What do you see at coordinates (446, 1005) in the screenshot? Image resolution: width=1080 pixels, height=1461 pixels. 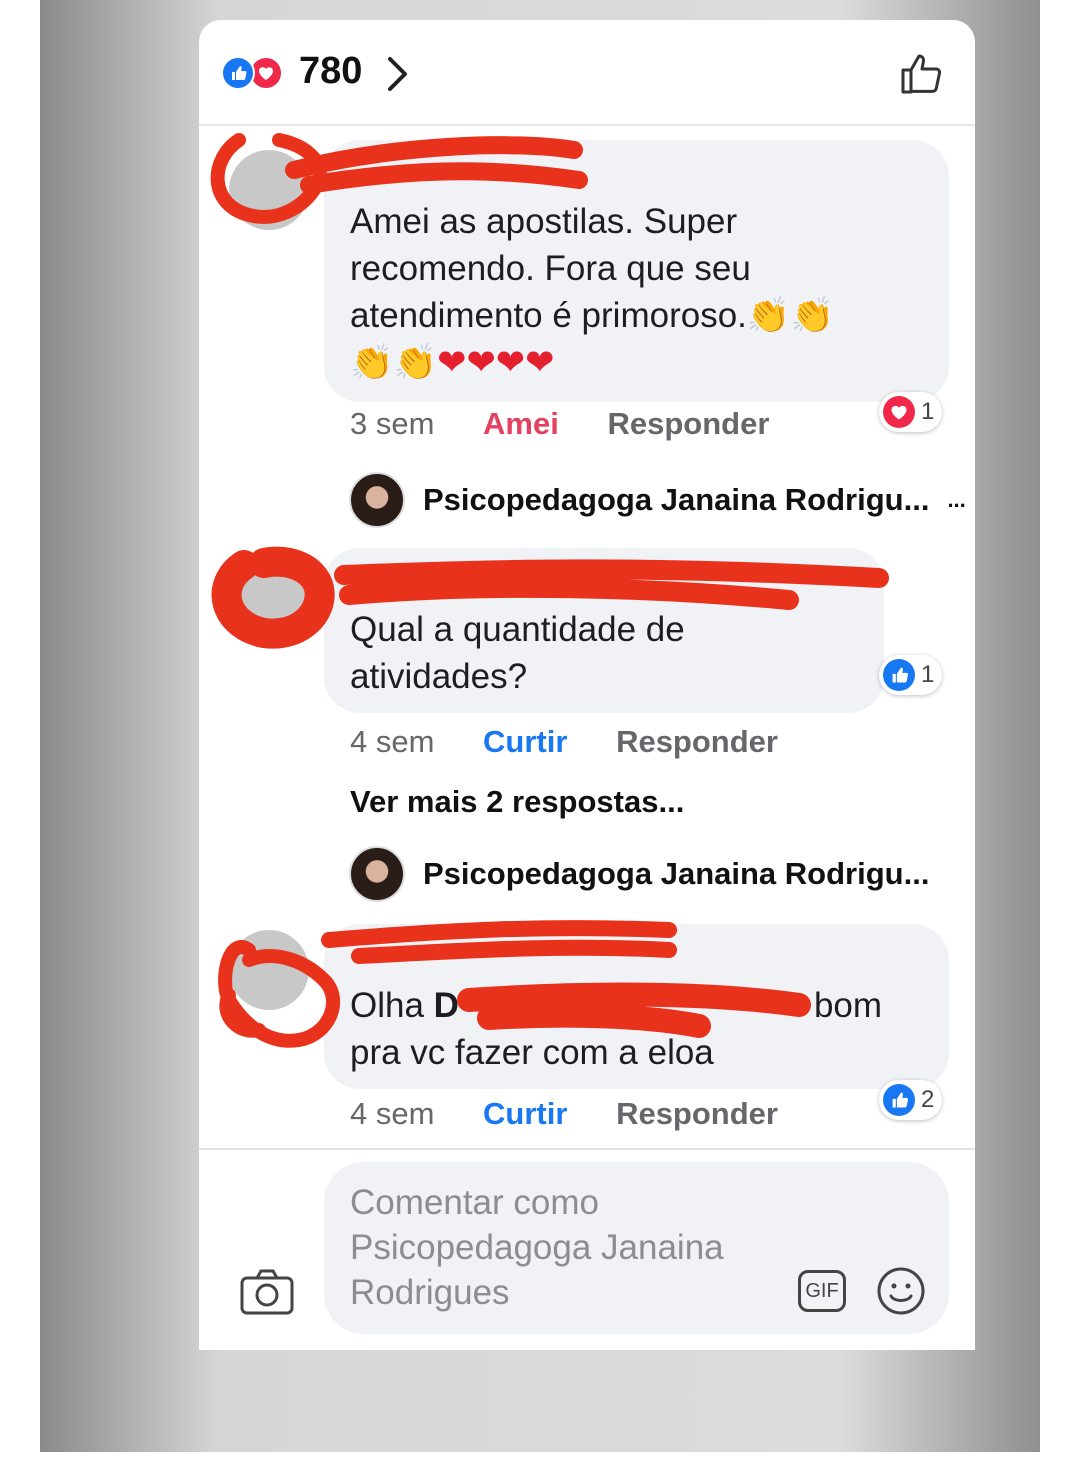 I see `mention: D` at bounding box center [446, 1005].